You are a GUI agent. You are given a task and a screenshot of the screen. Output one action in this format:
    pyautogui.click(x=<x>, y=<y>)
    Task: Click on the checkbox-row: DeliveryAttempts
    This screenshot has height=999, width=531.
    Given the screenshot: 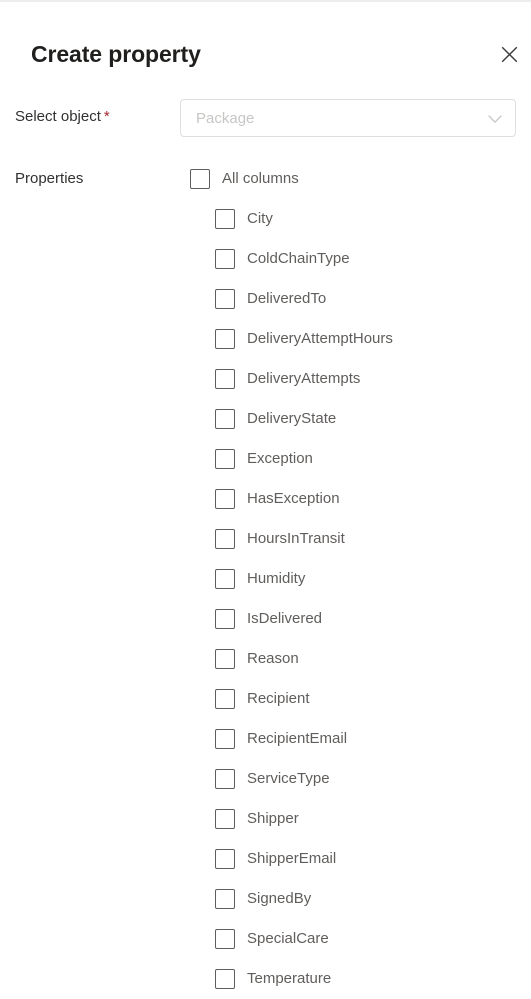 What is the action you would take?
    pyautogui.click(x=265, y=379)
    